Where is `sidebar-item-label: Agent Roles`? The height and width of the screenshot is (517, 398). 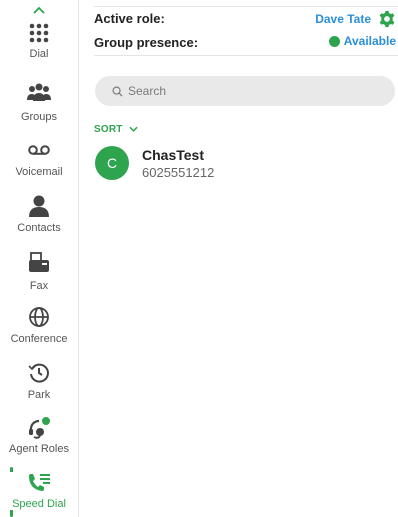 sidebar-item-label: Agent Roles is located at coordinates (39, 449).